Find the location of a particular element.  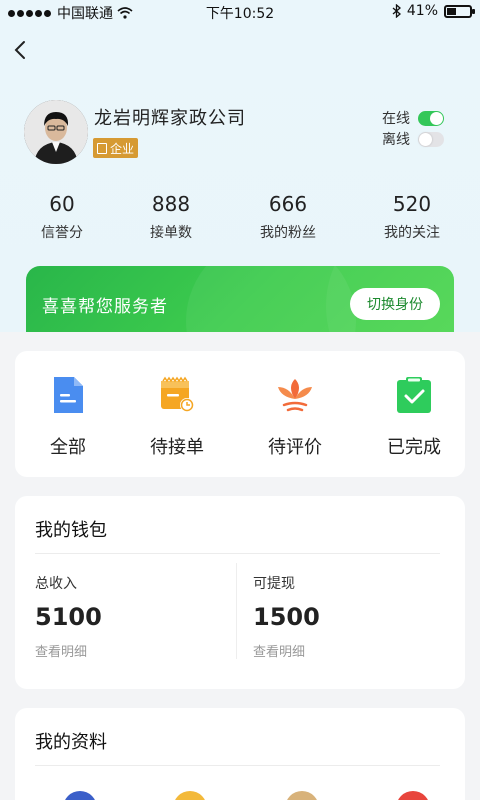

stat-label: 接单数 is located at coordinates (171, 233).